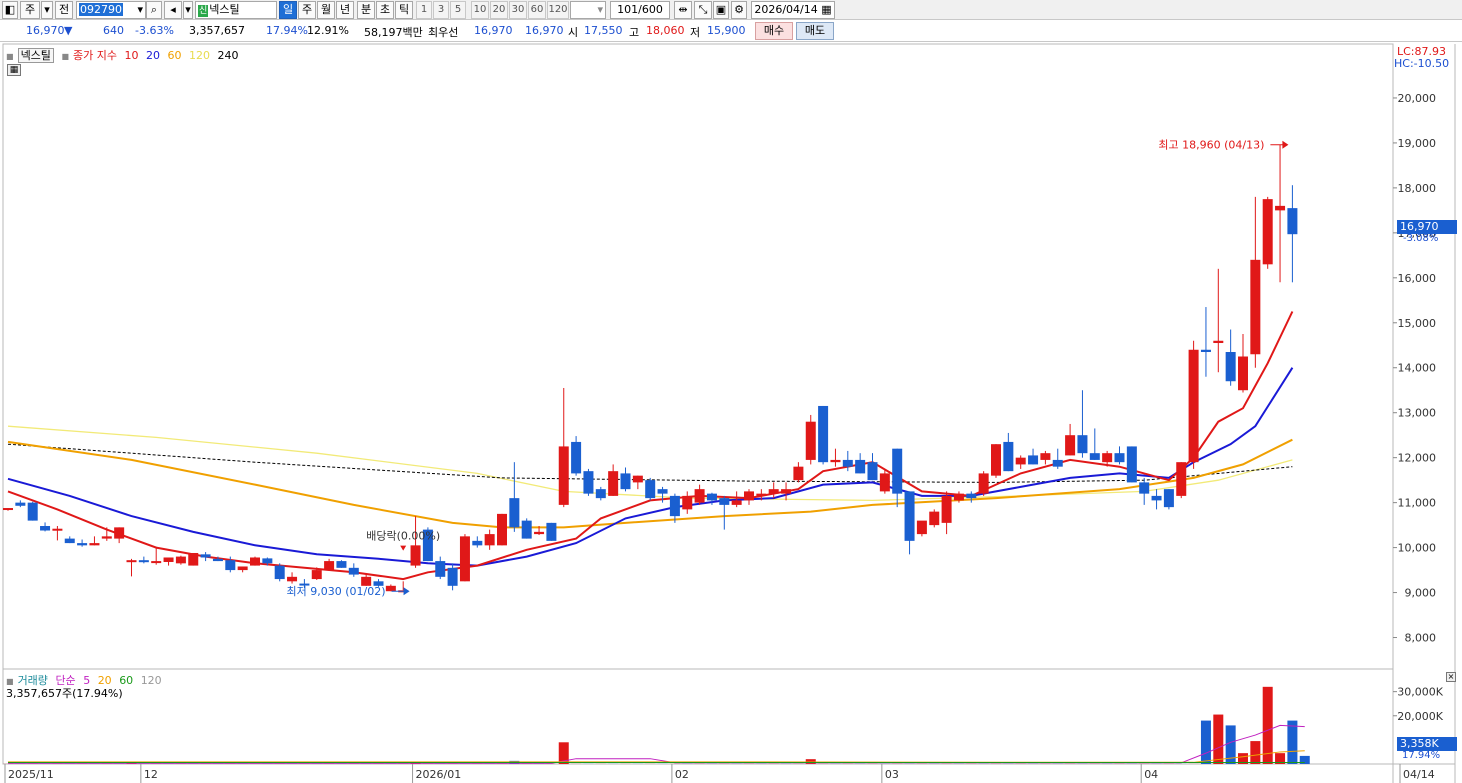  I want to click on period-label: 틱, so click(404, 9).